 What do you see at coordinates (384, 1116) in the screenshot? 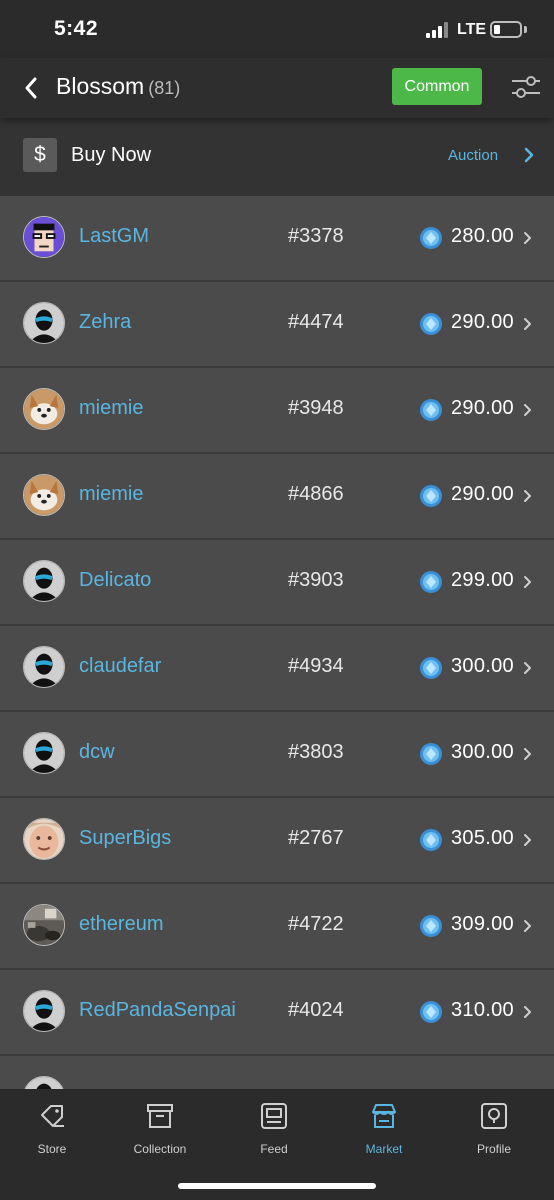
I see `storefront-icon` at bounding box center [384, 1116].